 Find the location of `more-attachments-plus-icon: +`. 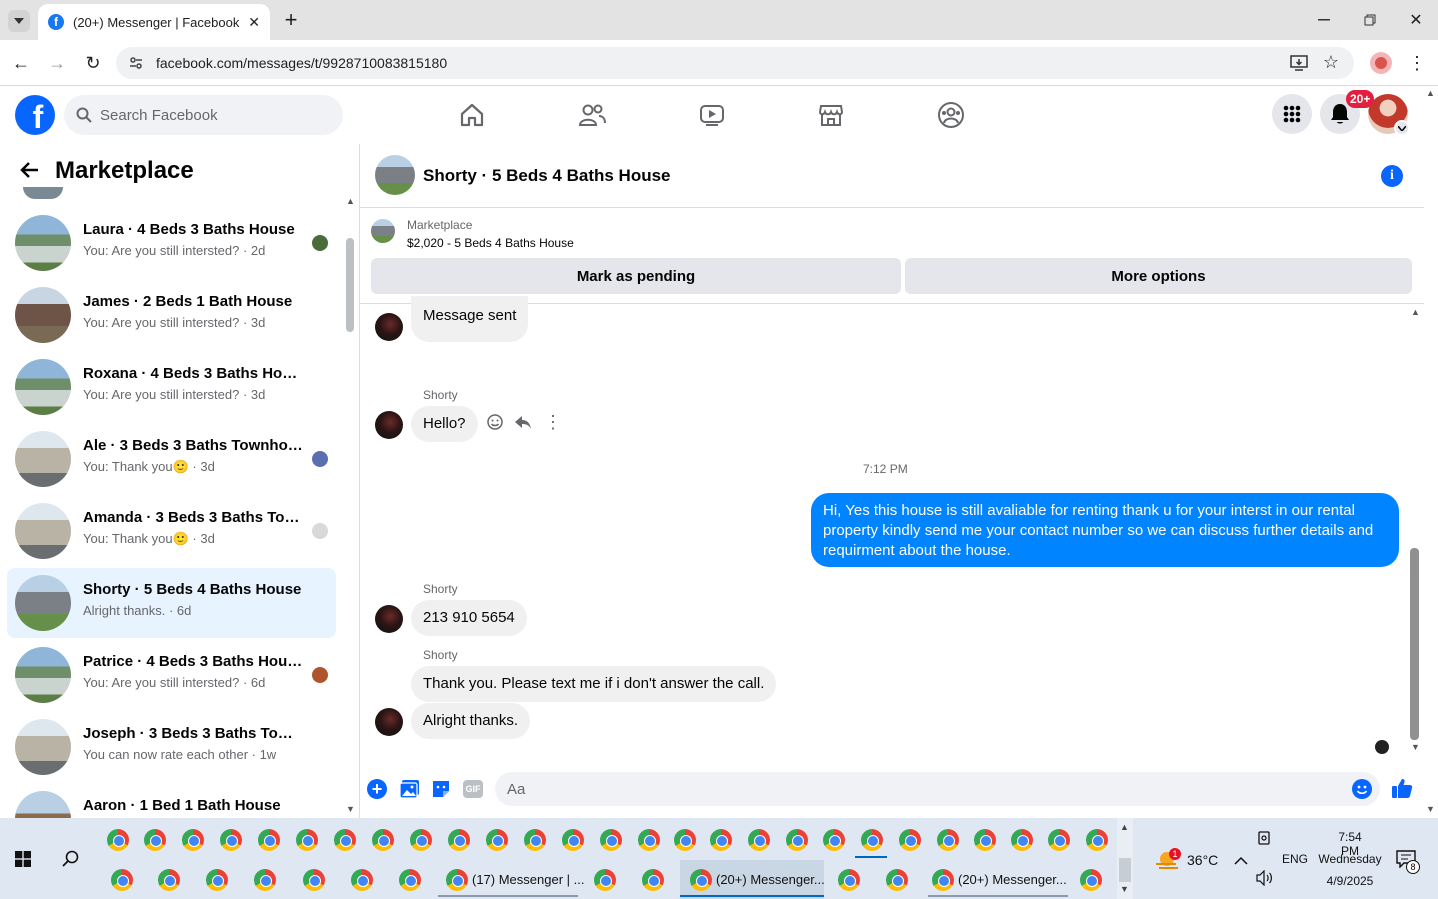

more-attachments-plus-icon: + is located at coordinates (377, 789).